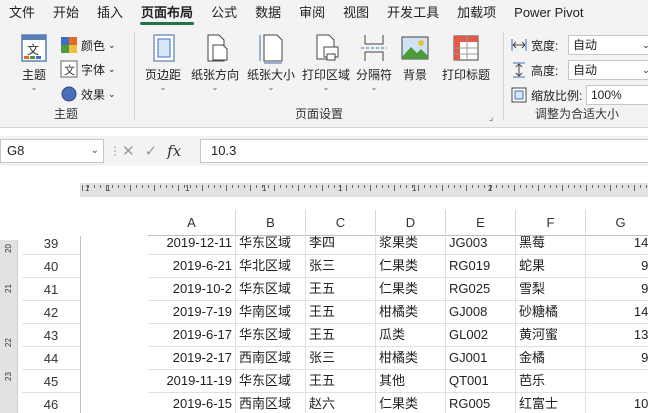  Describe the element at coordinates (192, 335) in the screenshot. I see `cell-a43: 2019-6-17` at that location.